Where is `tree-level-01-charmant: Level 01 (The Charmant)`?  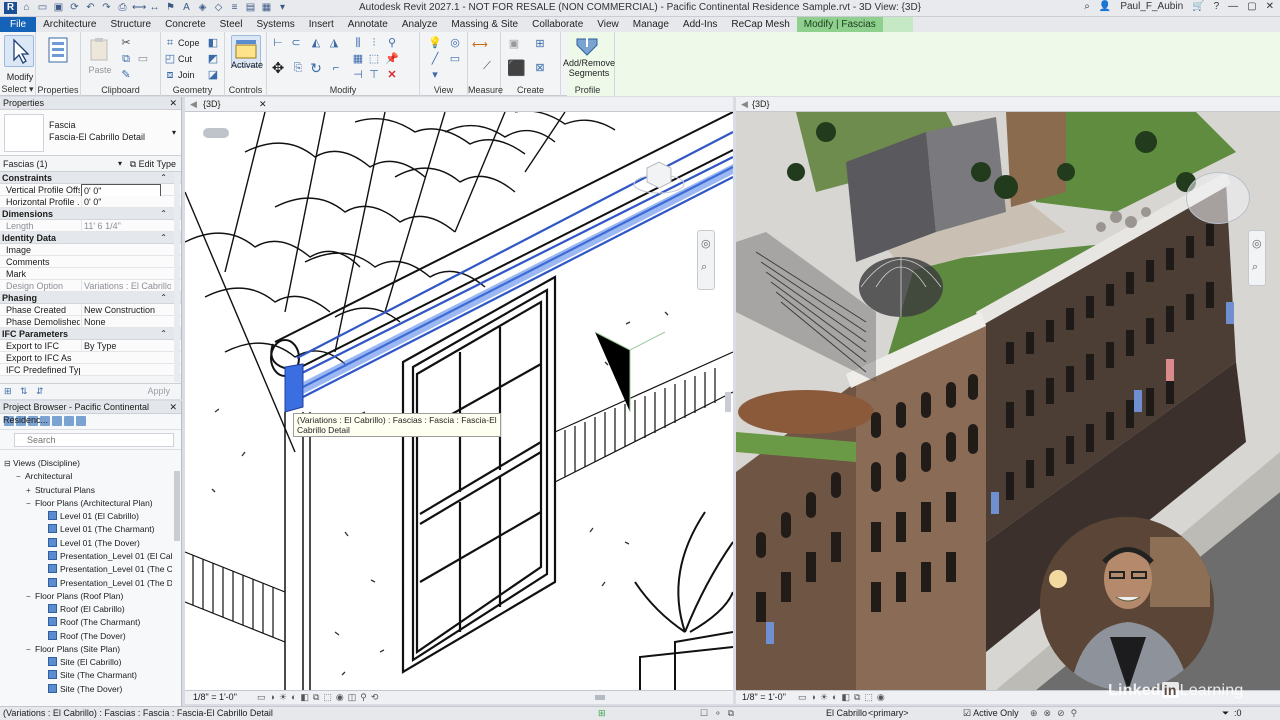
tree-level-01-charmant: Level 01 (The Charmant) is located at coordinates (114, 529).